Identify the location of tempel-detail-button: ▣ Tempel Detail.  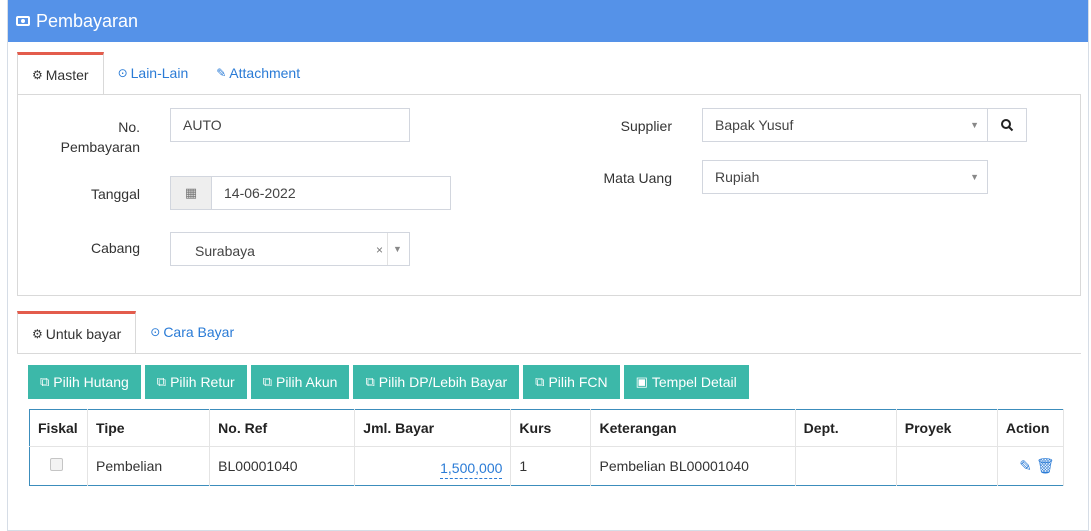
(686, 382).